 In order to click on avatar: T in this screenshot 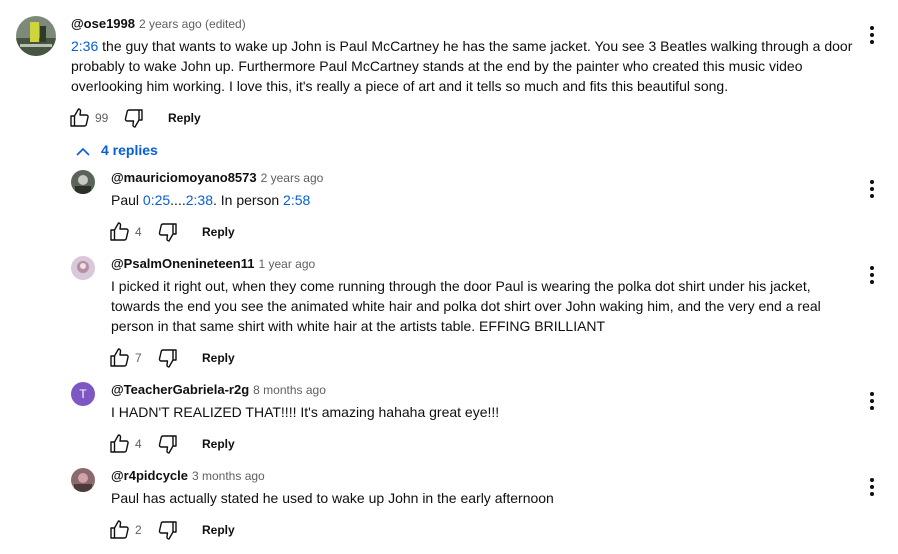, I will do `click(83, 394)`.